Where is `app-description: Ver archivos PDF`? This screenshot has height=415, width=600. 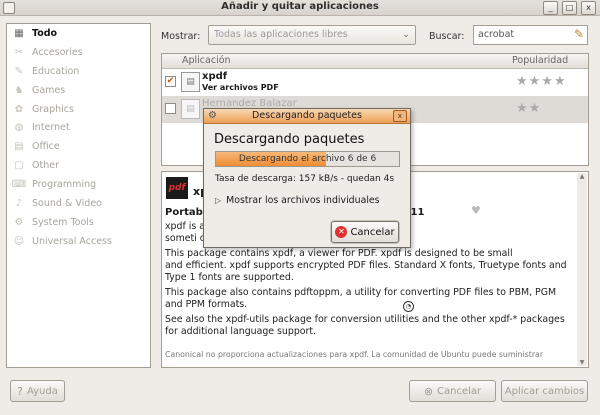 app-description: Ver archivos PDF is located at coordinates (240, 87).